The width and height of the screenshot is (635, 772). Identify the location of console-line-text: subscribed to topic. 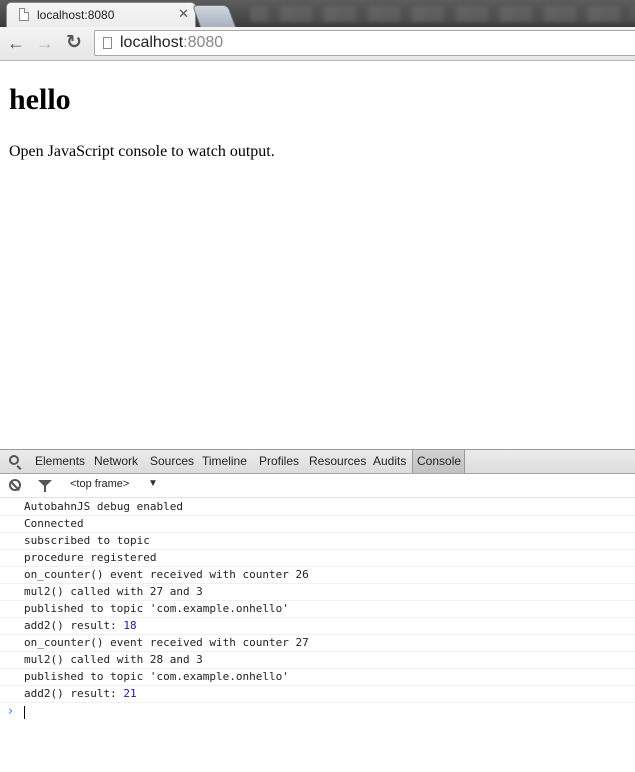
(87, 540).